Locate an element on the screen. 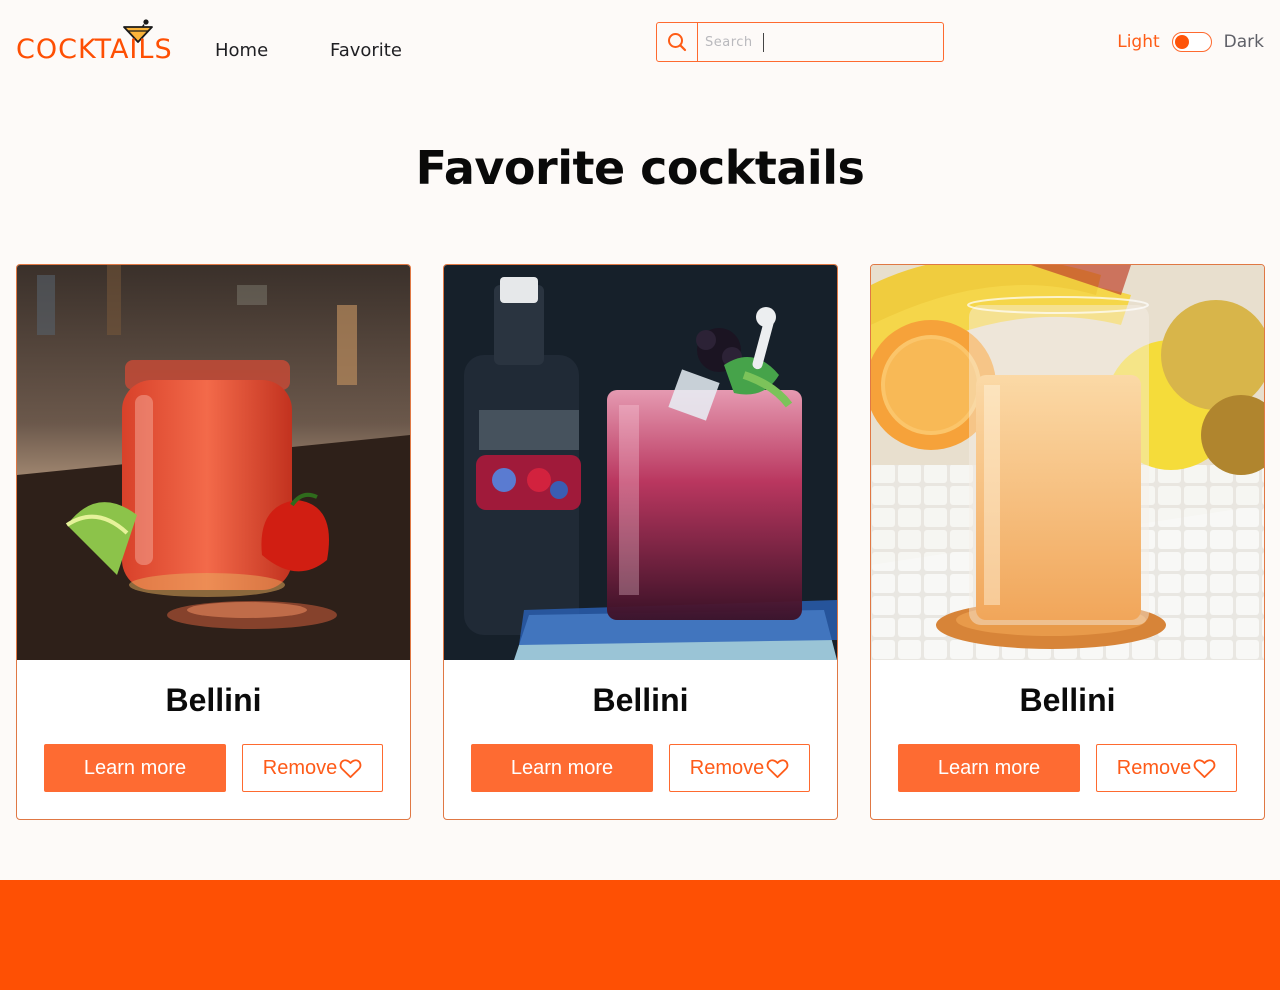  search-icon is located at coordinates (677, 42).